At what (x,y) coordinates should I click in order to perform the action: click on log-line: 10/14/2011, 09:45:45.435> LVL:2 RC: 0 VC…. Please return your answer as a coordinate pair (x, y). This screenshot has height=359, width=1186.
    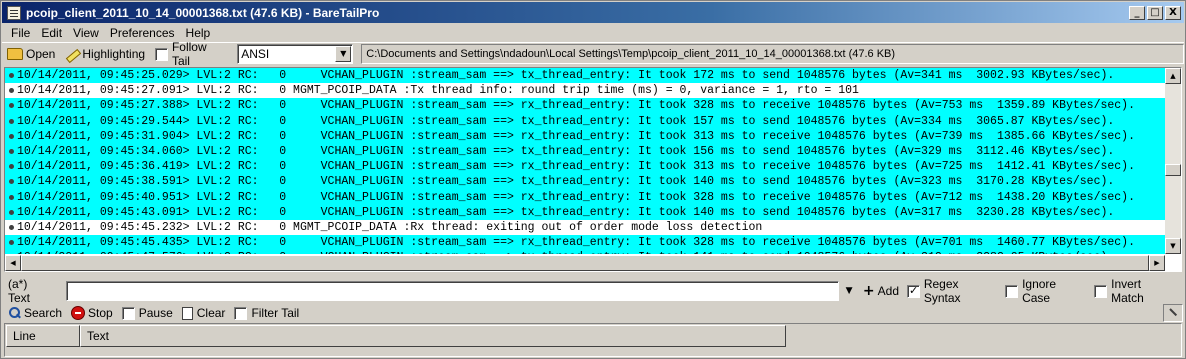
    Looking at the image, I should click on (585, 243).